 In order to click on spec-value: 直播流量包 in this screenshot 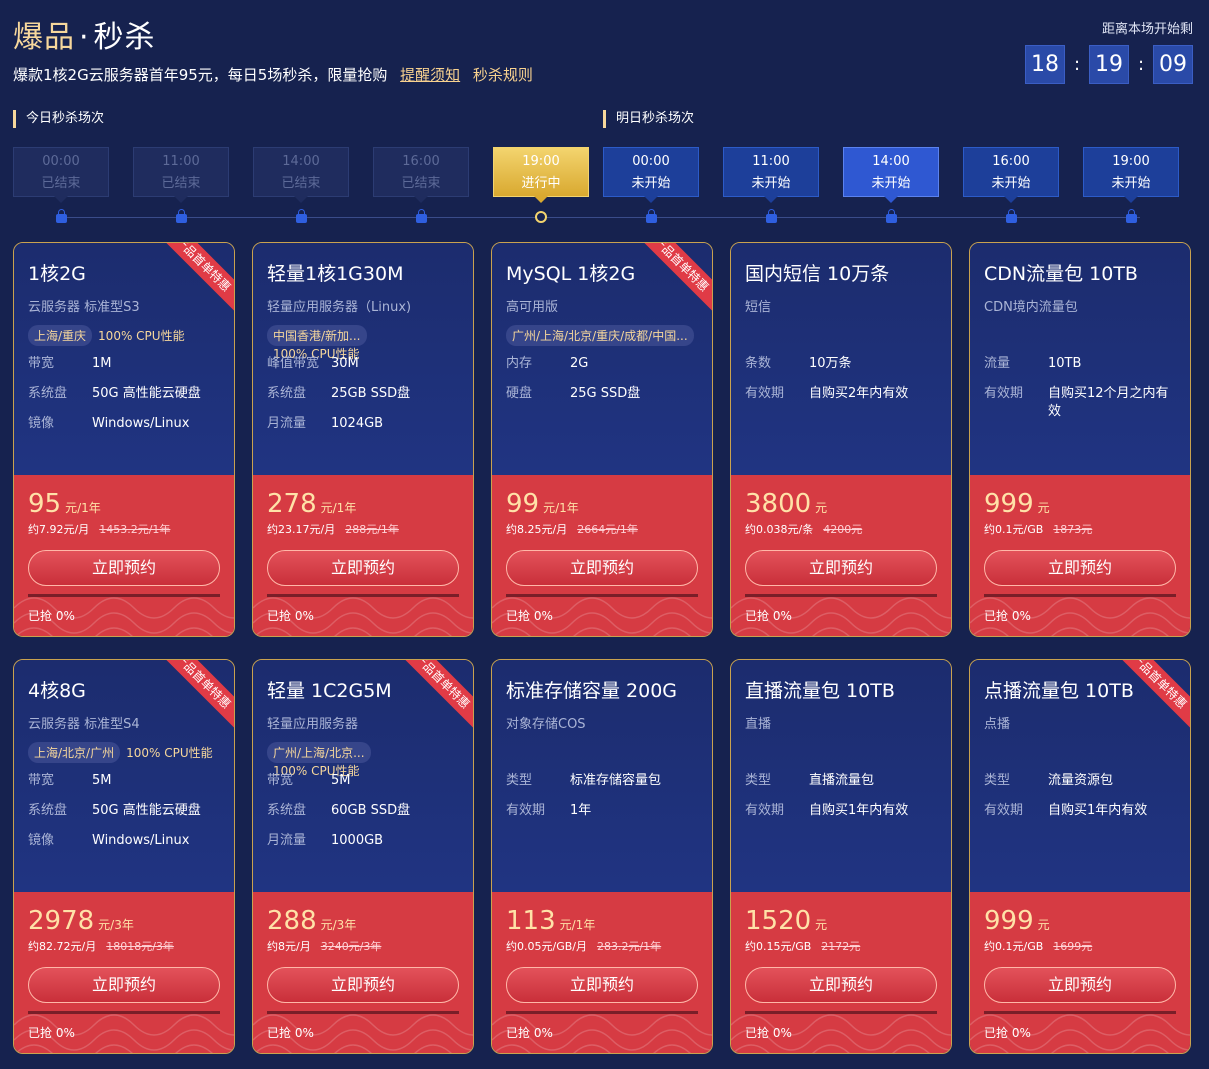, I will do `click(842, 780)`.